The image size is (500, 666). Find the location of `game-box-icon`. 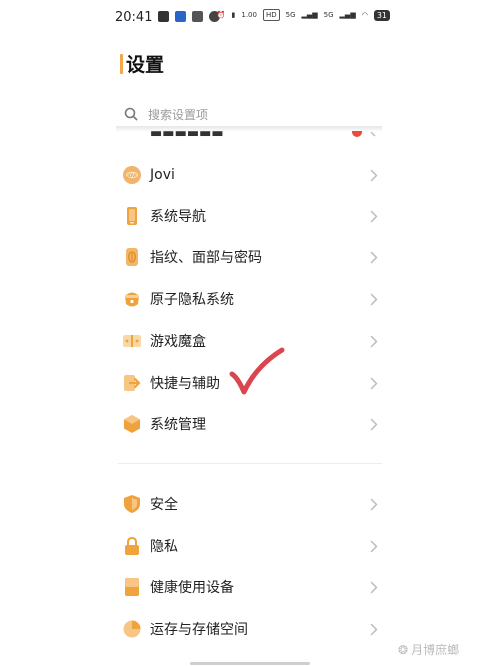

game-box-icon is located at coordinates (132, 341).